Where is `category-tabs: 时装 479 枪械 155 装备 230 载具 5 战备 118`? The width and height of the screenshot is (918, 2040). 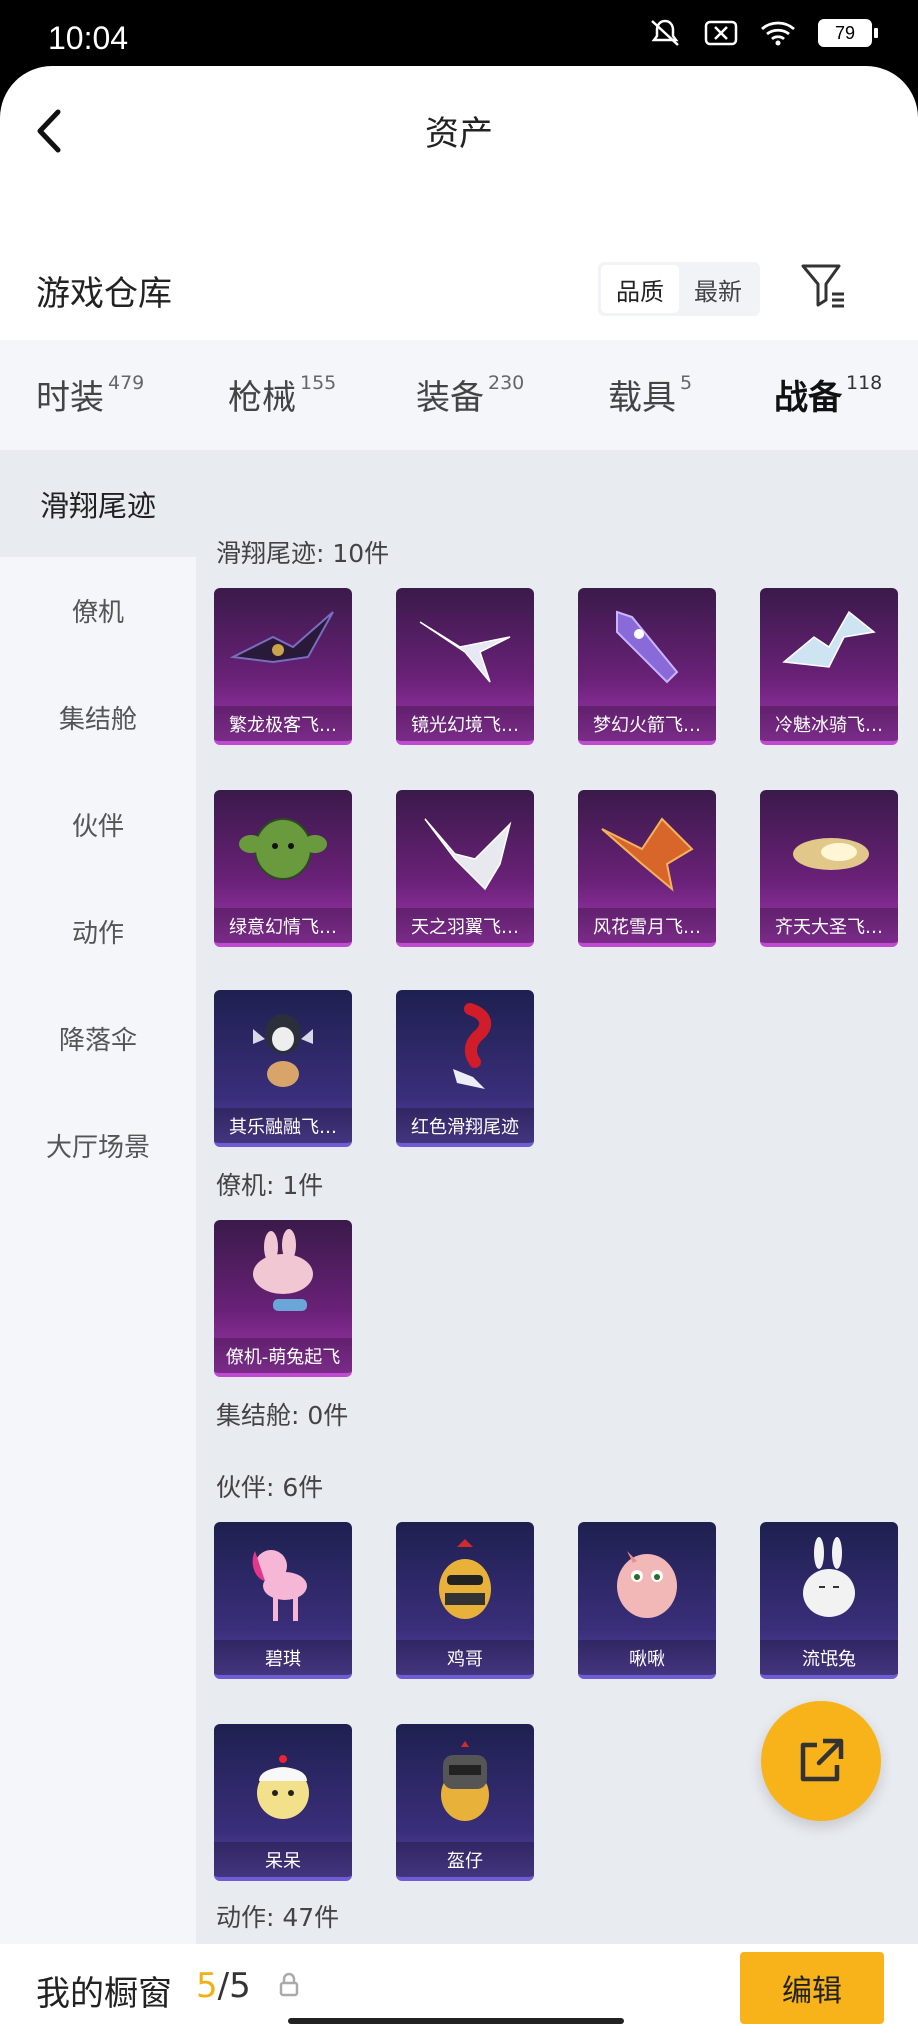
category-tabs: 时装 479 枪械 155 装备 230 载具 5 战备 118 is located at coordinates (459, 395).